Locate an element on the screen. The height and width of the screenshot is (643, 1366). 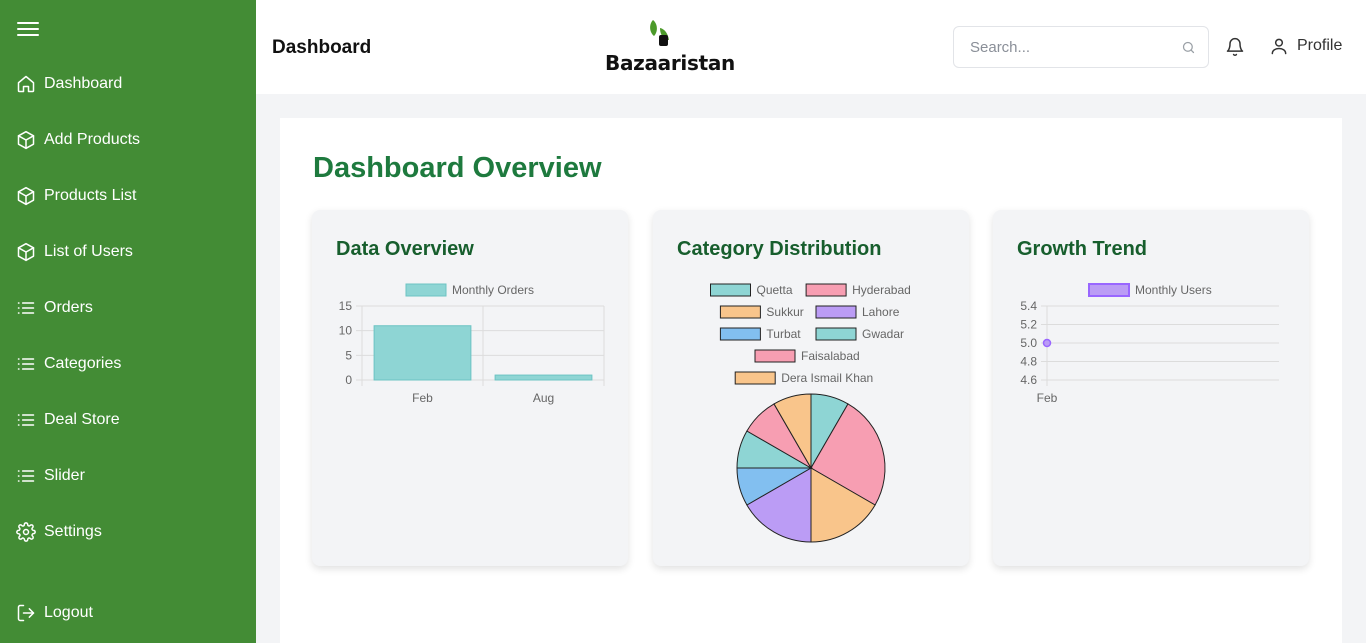
top-header: Dashboard Bazaaristan Profile is located at coordinates (811, 47).